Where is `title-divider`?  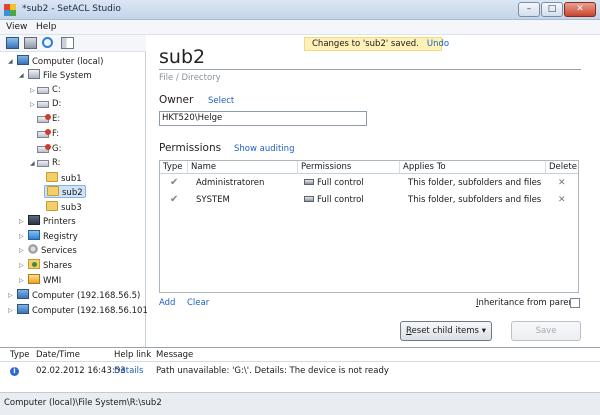 title-divider is located at coordinates (370, 69).